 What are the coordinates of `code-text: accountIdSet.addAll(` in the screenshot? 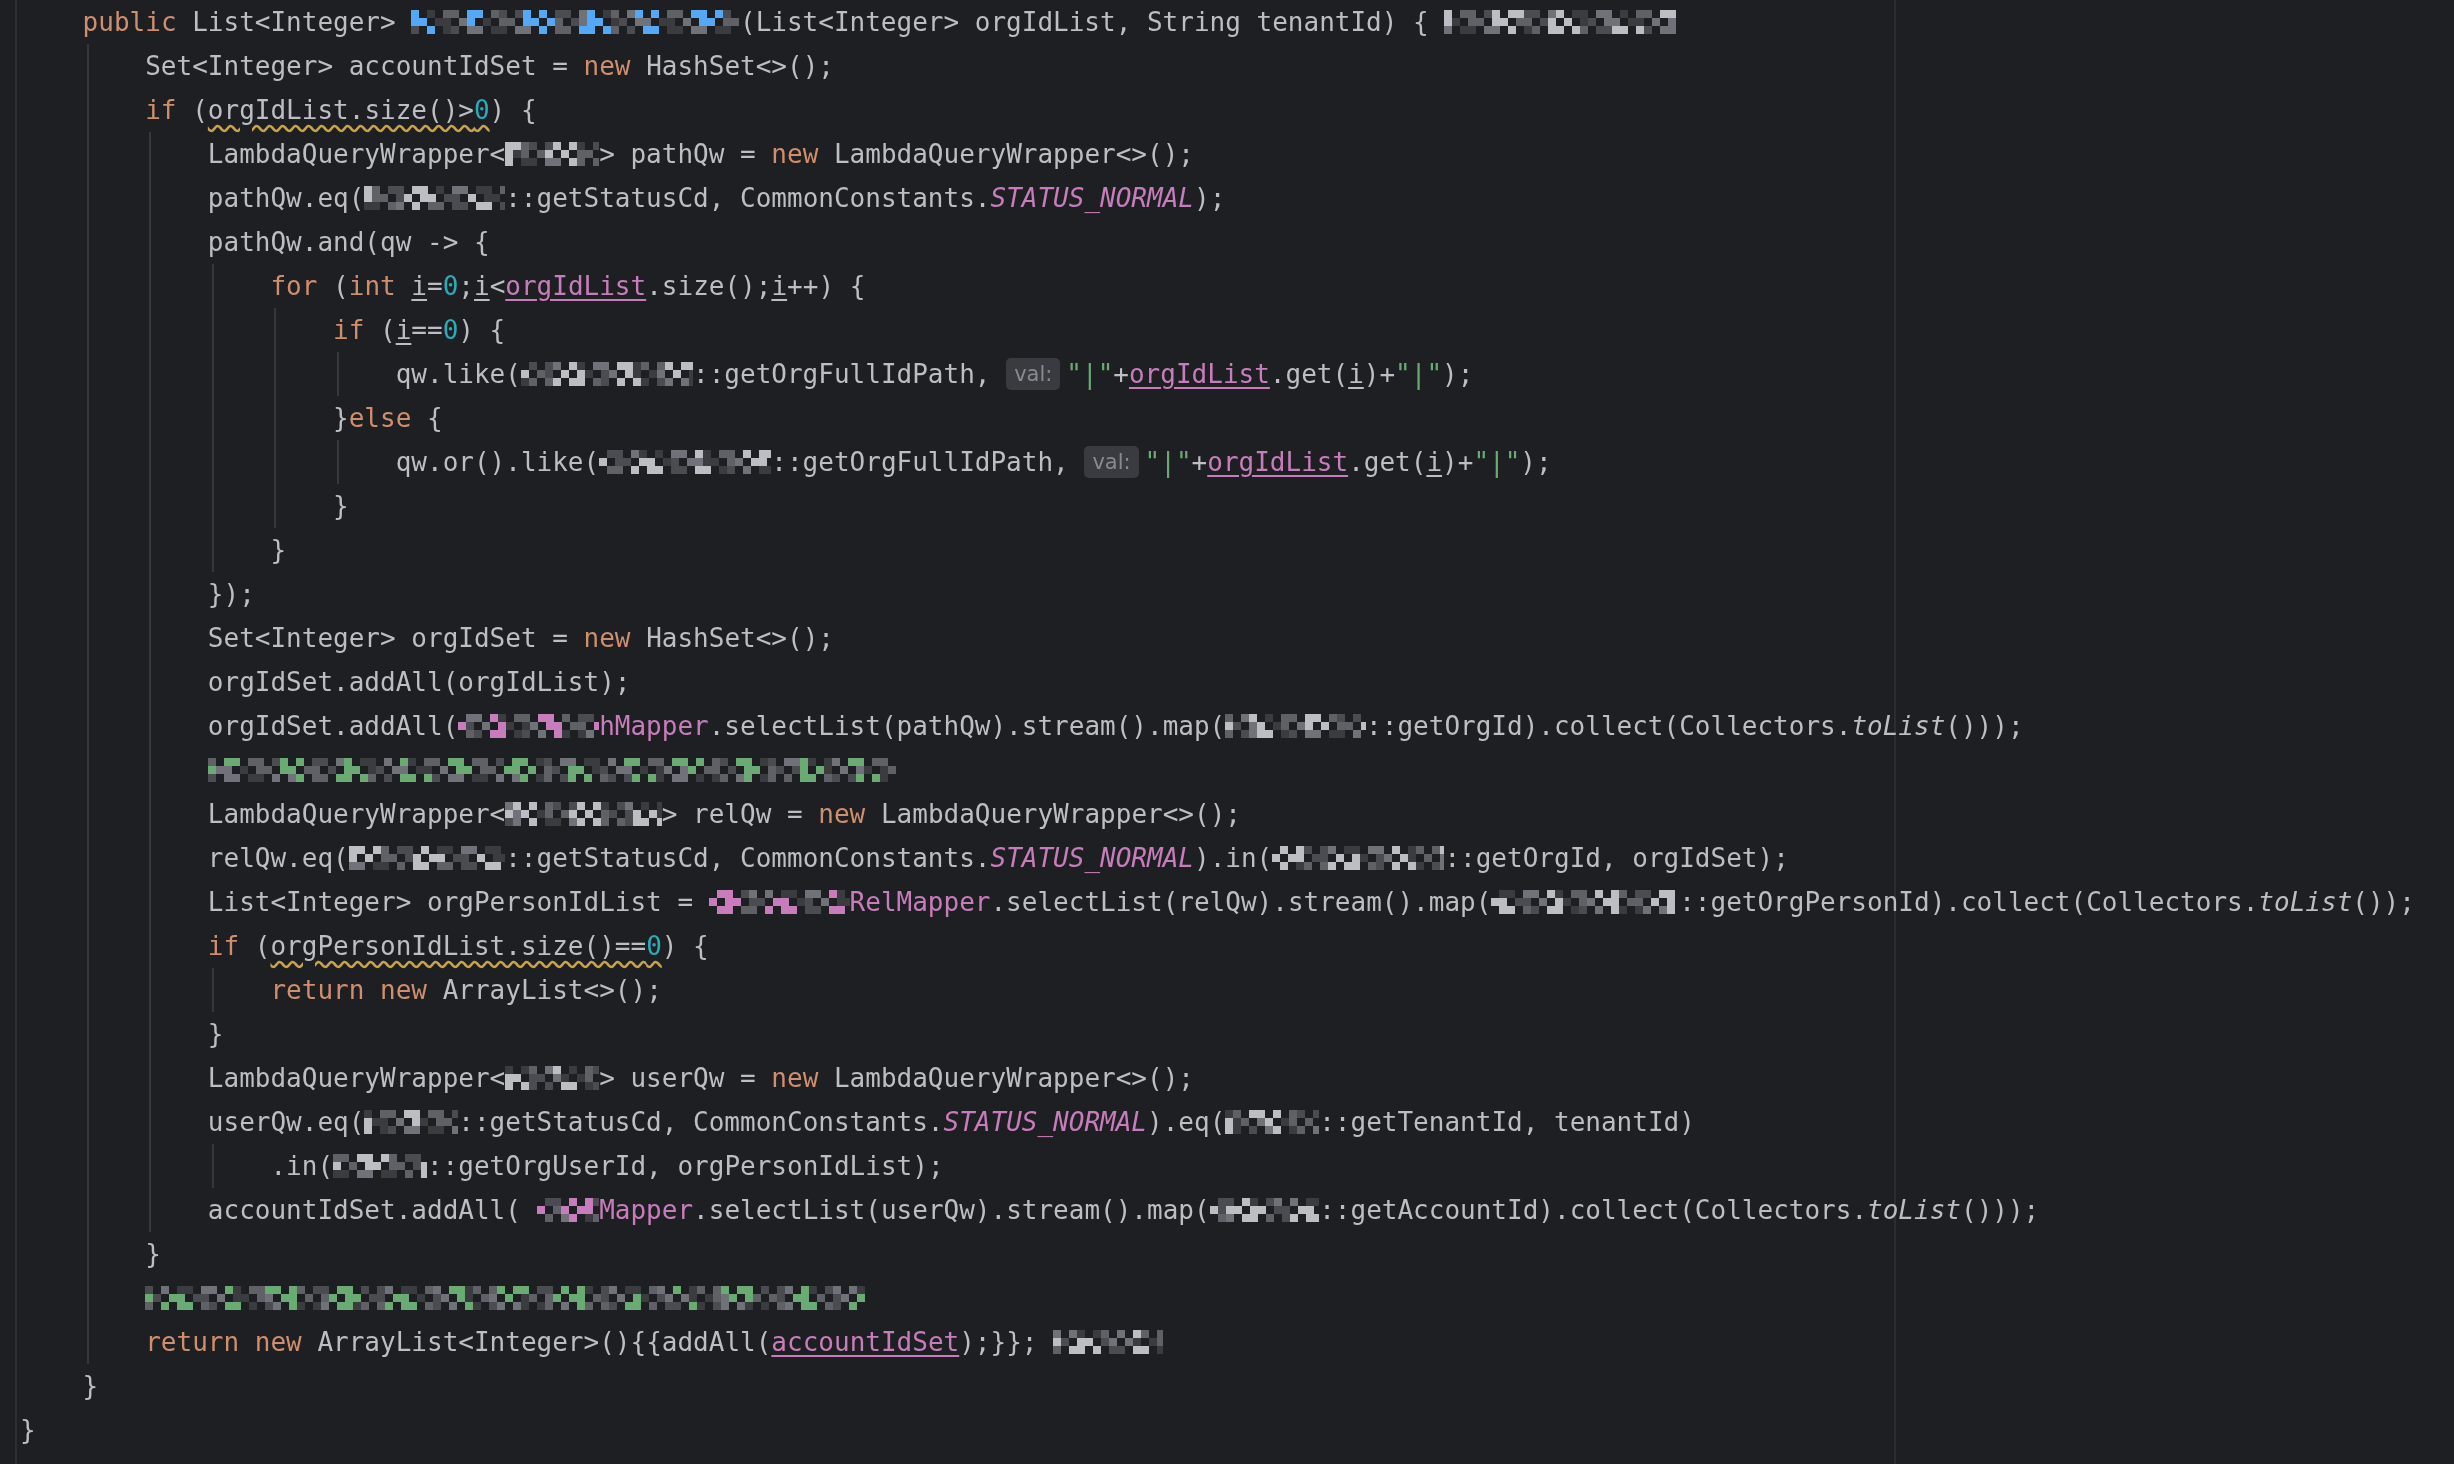 It's located at (364, 1210).